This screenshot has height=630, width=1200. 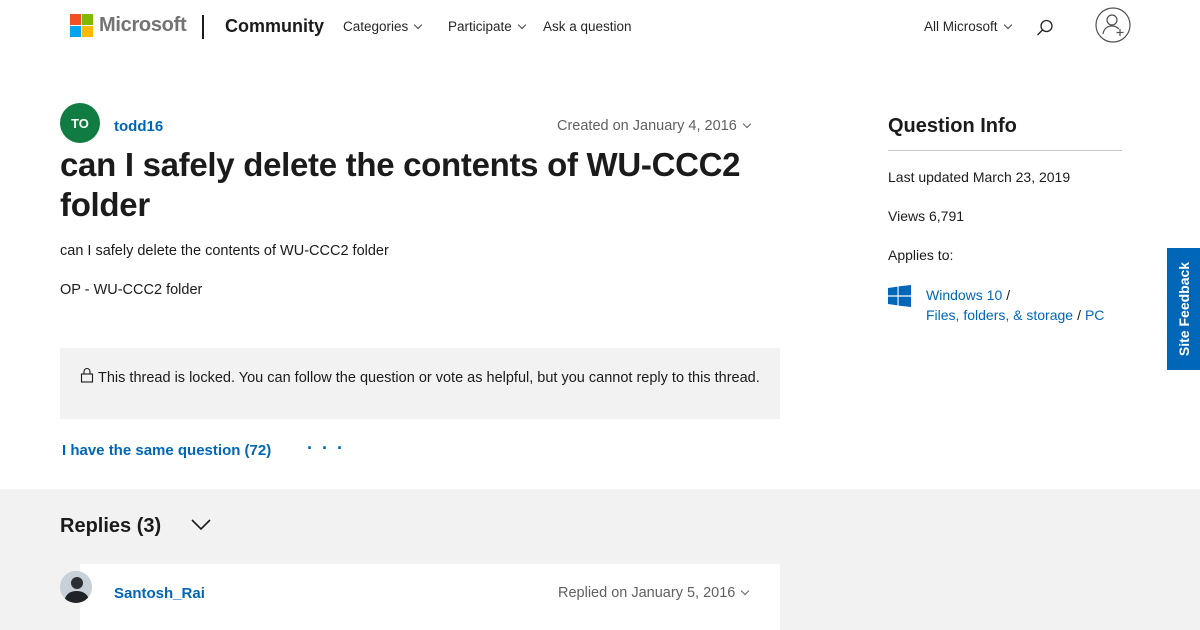 I want to click on nav-ask-question-label: Ask a question, so click(x=587, y=26).